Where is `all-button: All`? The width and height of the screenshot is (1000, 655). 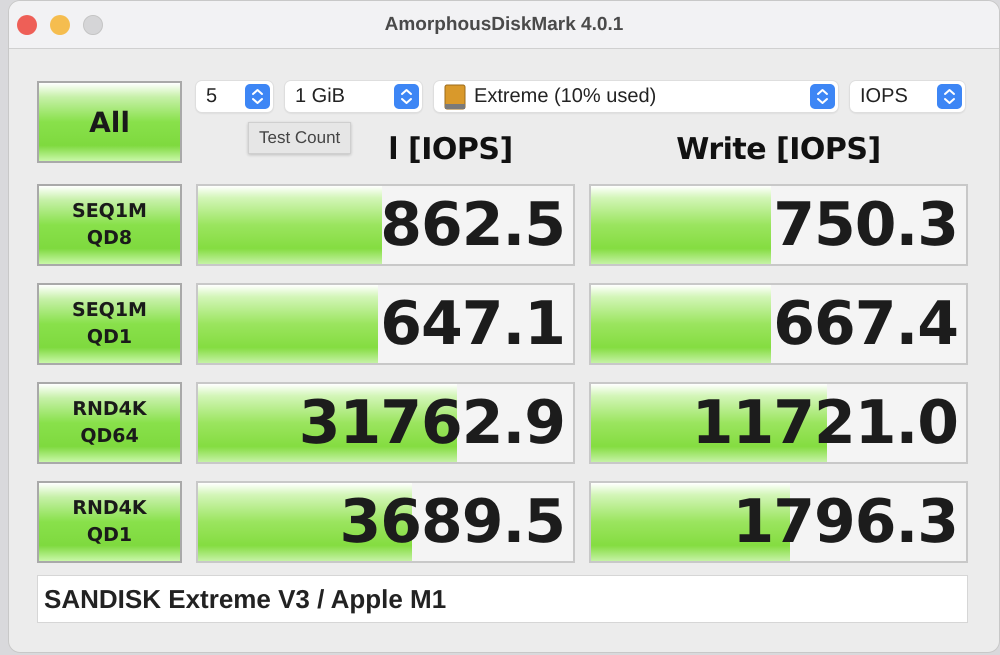 all-button: All is located at coordinates (109, 122).